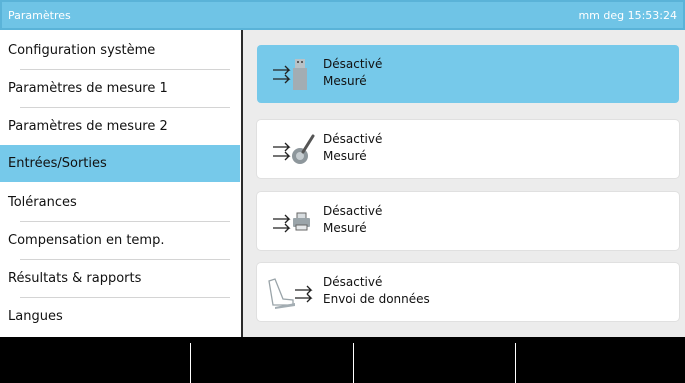 Image resolution: width=685 pixels, height=383 pixels. What do you see at coordinates (42, 202) in the screenshot?
I see `sidebar-item-label: Tolérances` at bounding box center [42, 202].